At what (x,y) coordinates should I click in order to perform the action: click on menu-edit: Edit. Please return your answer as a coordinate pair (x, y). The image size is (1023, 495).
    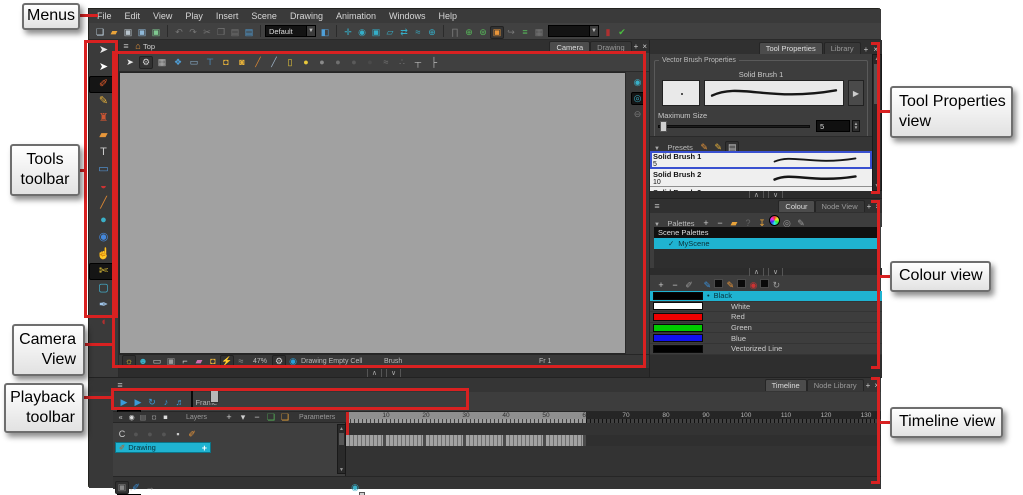
    Looking at the image, I should click on (133, 16).